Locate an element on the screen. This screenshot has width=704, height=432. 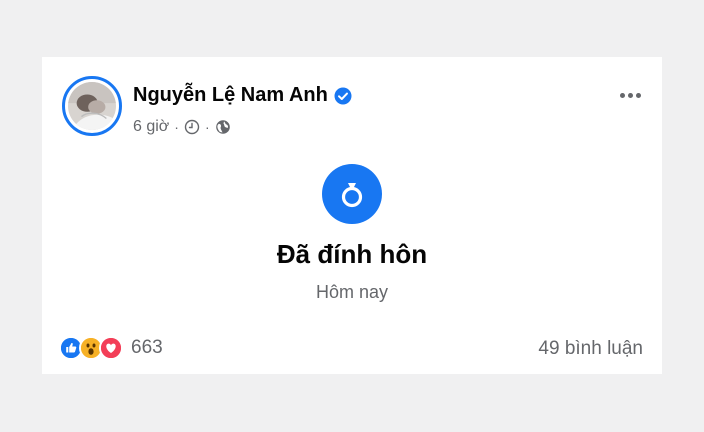
clock-icon is located at coordinates (192, 127).